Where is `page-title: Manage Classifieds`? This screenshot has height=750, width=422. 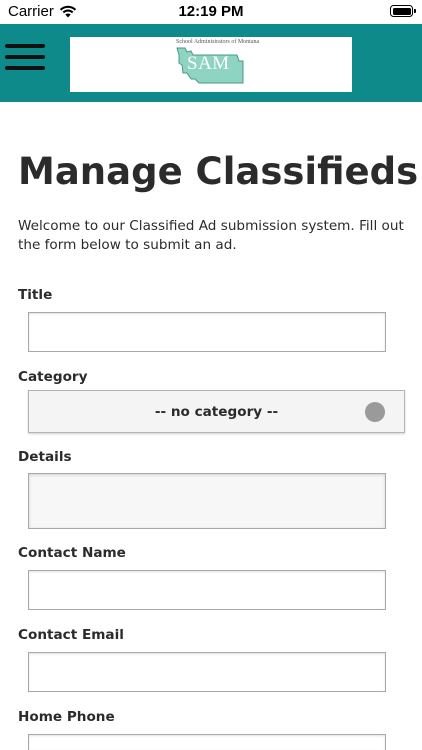
page-title: Manage Classifieds is located at coordinates (218, 171).